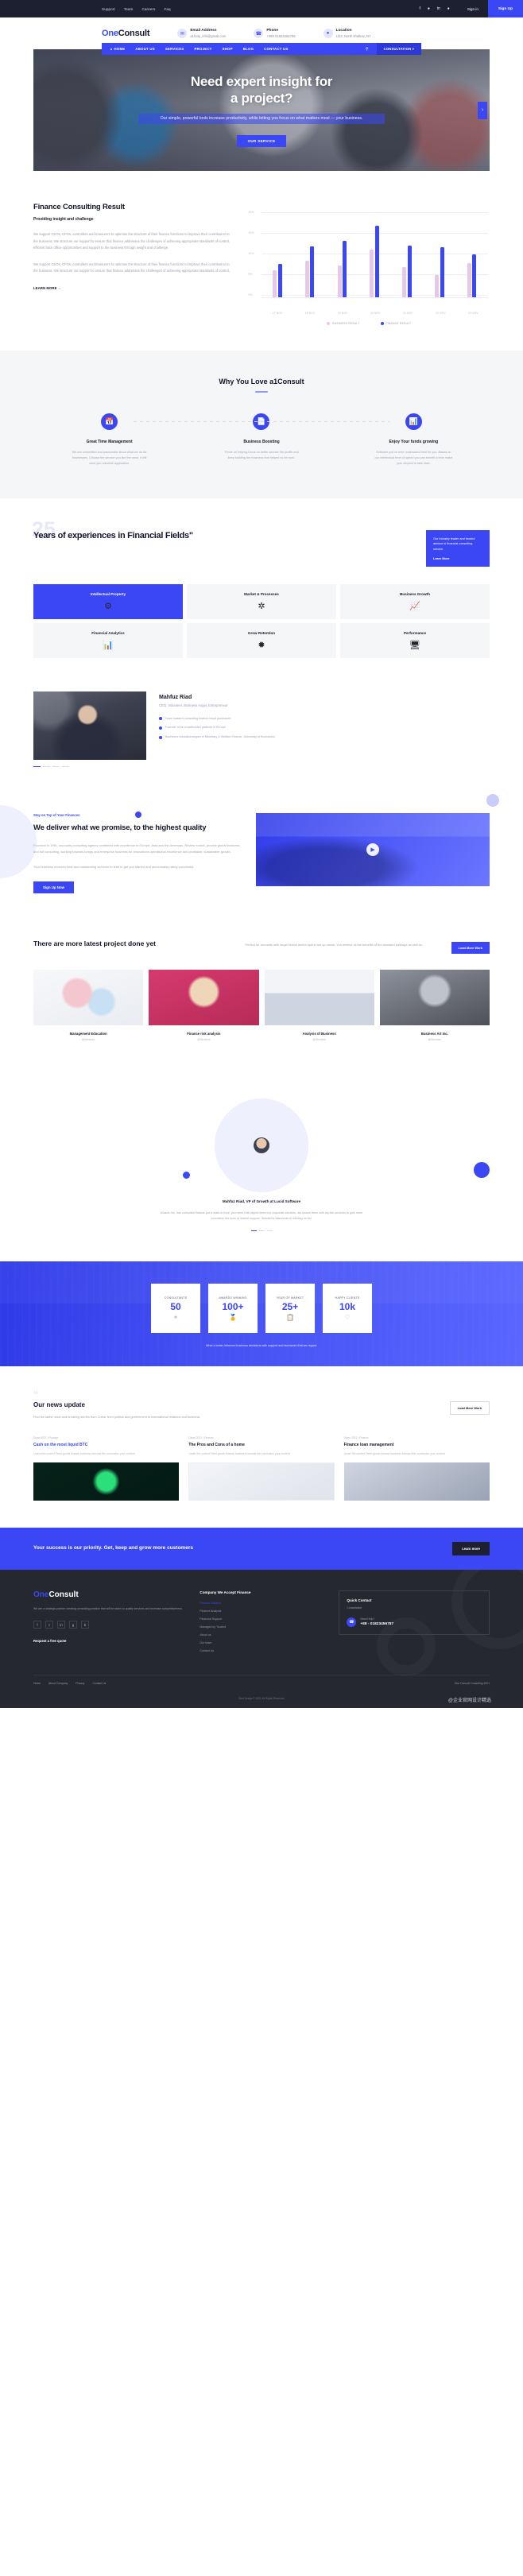  What do you see at coordinates (272, 31) in the screenshot?
I see `contact-phone-title: Phone` at bounding box center [272, 31].